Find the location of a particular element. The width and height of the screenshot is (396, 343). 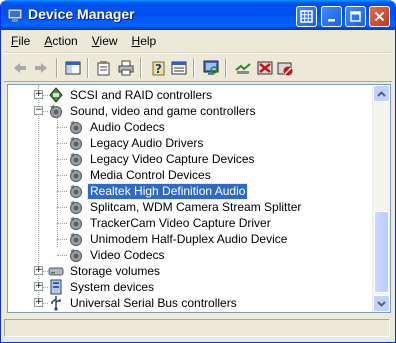

maximize-button is located at coordinates (355, 16).